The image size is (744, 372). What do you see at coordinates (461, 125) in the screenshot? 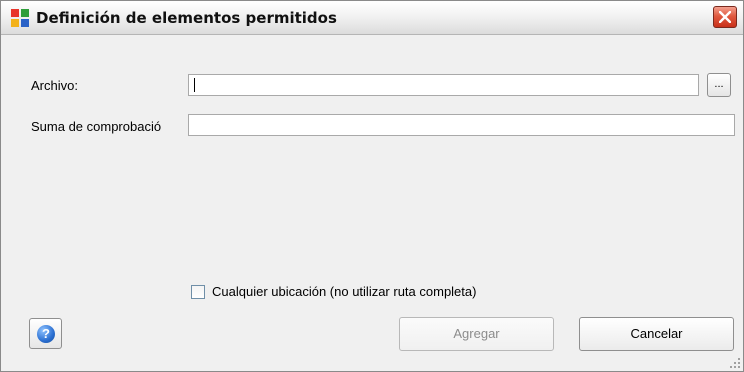
I see `checksum-input` at bounding box center [461, 125].